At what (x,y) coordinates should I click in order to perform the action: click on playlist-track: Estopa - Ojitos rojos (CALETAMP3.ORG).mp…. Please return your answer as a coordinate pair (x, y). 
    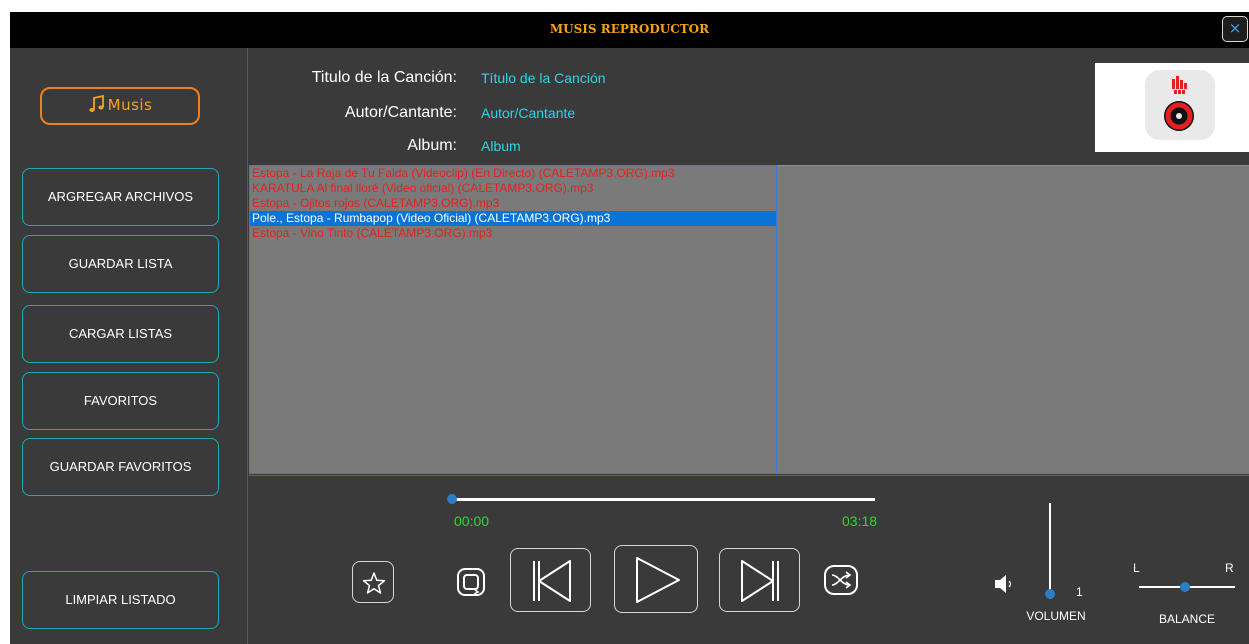
    Looking at the image, I should click on (513, 203).